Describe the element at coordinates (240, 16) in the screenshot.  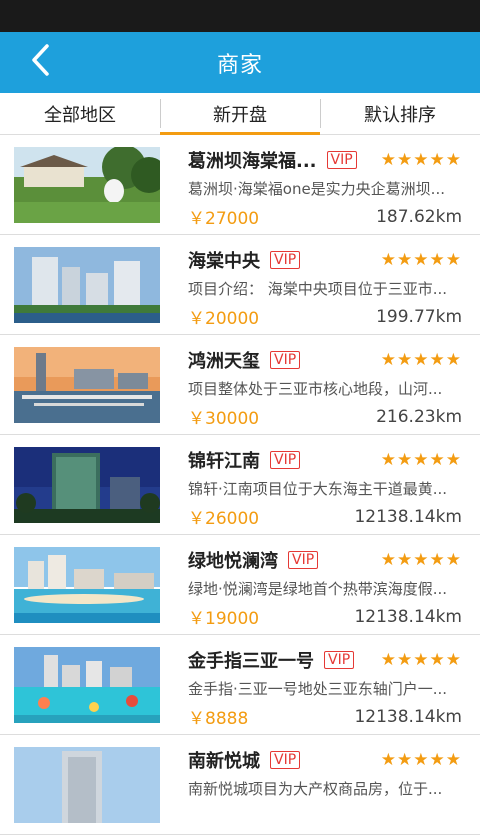
I see `status-bar` at that location.